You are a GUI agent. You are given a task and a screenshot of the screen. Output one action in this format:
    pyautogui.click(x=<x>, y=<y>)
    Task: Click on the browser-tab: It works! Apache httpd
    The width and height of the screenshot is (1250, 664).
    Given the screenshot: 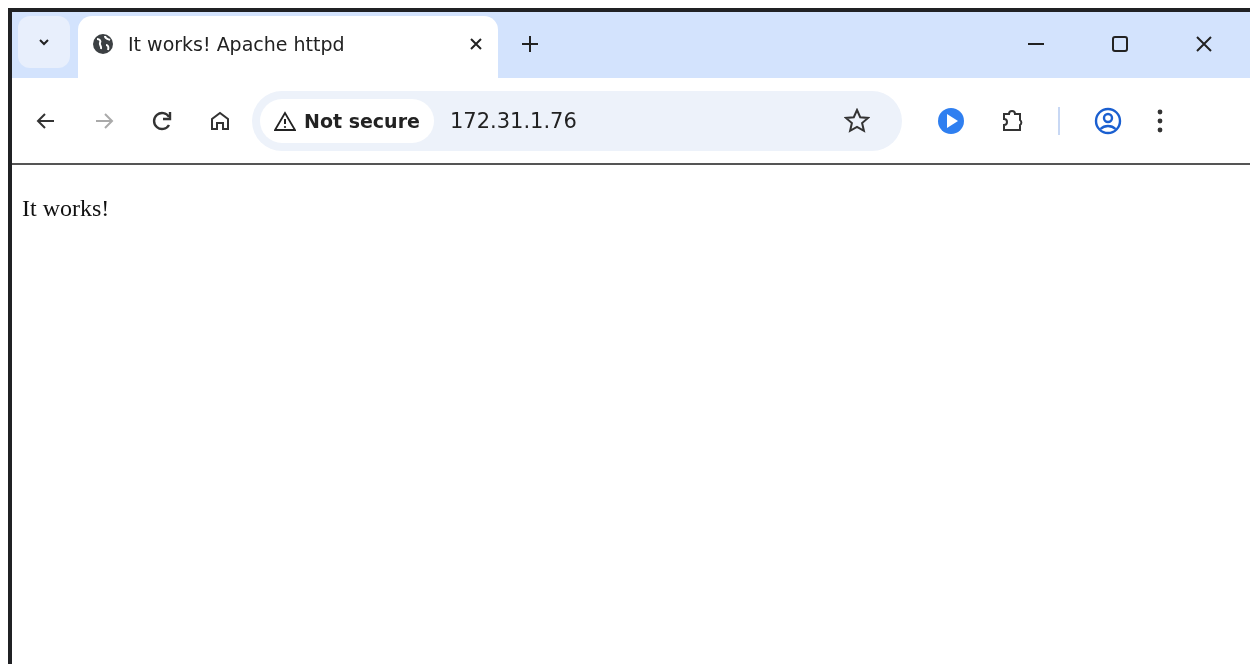 What is the action you would take?
    pyautogui.click(x=288, y=47)
    